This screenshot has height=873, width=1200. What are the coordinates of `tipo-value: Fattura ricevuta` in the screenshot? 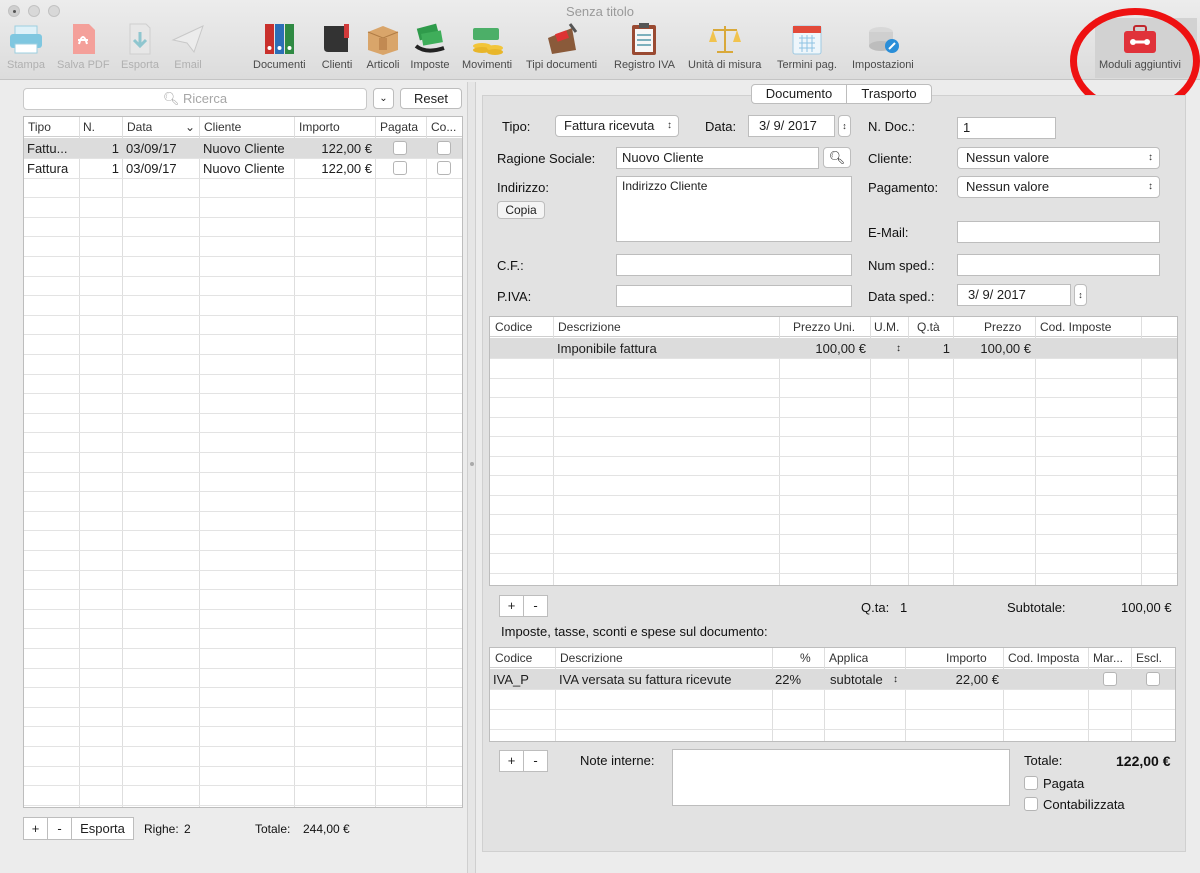 It's located at (609, 125).